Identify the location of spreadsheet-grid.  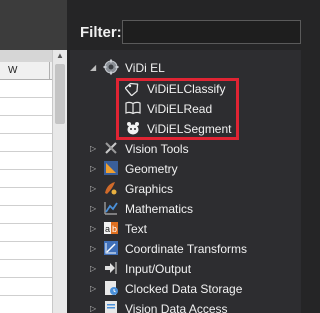
(26, 187).